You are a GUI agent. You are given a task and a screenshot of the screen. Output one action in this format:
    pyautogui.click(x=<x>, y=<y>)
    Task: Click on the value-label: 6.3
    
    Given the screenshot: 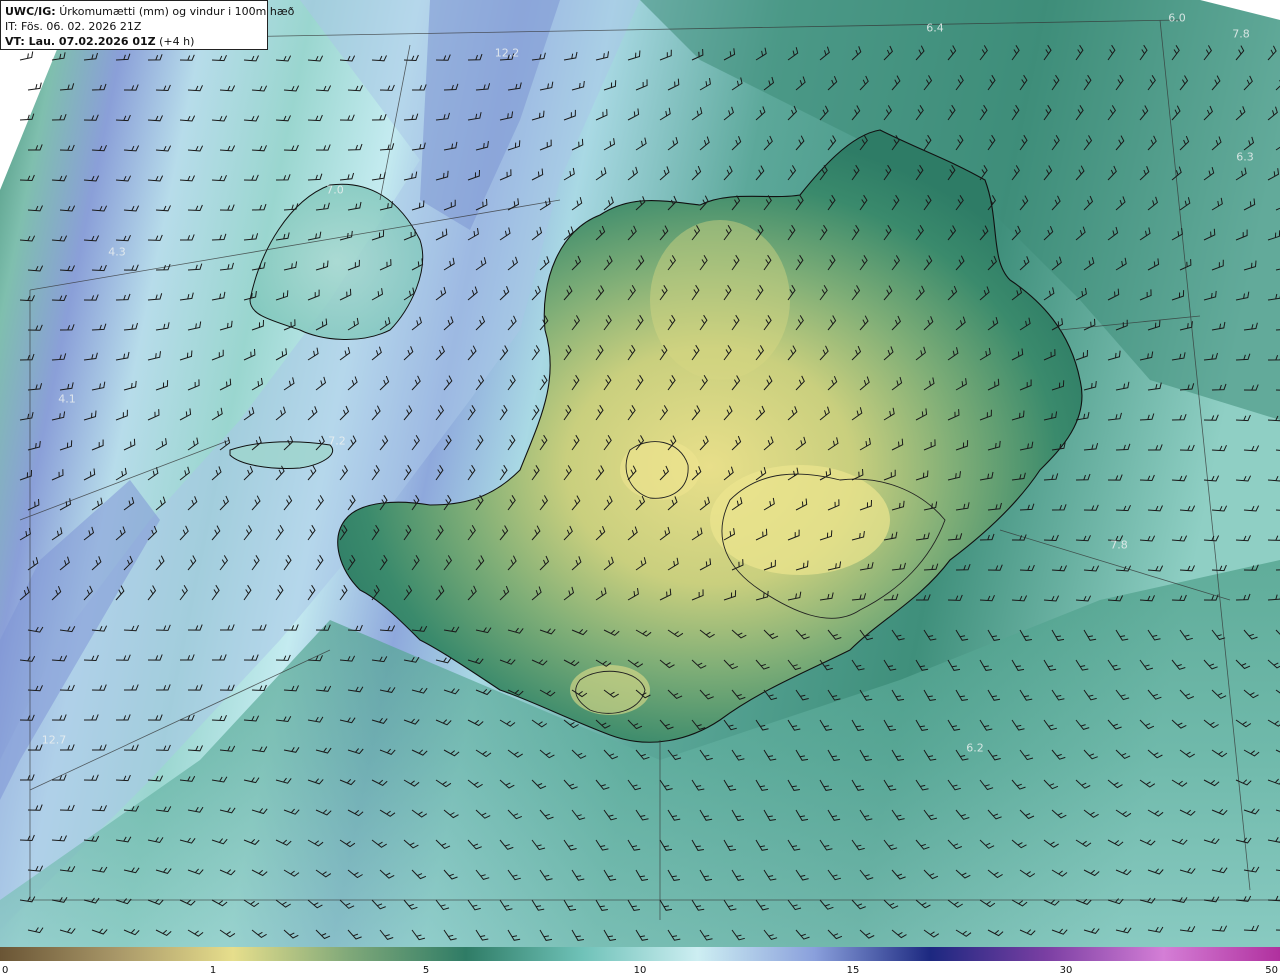 What is the action you would take?
    pyautogui.click(x=1245, y=157)
    